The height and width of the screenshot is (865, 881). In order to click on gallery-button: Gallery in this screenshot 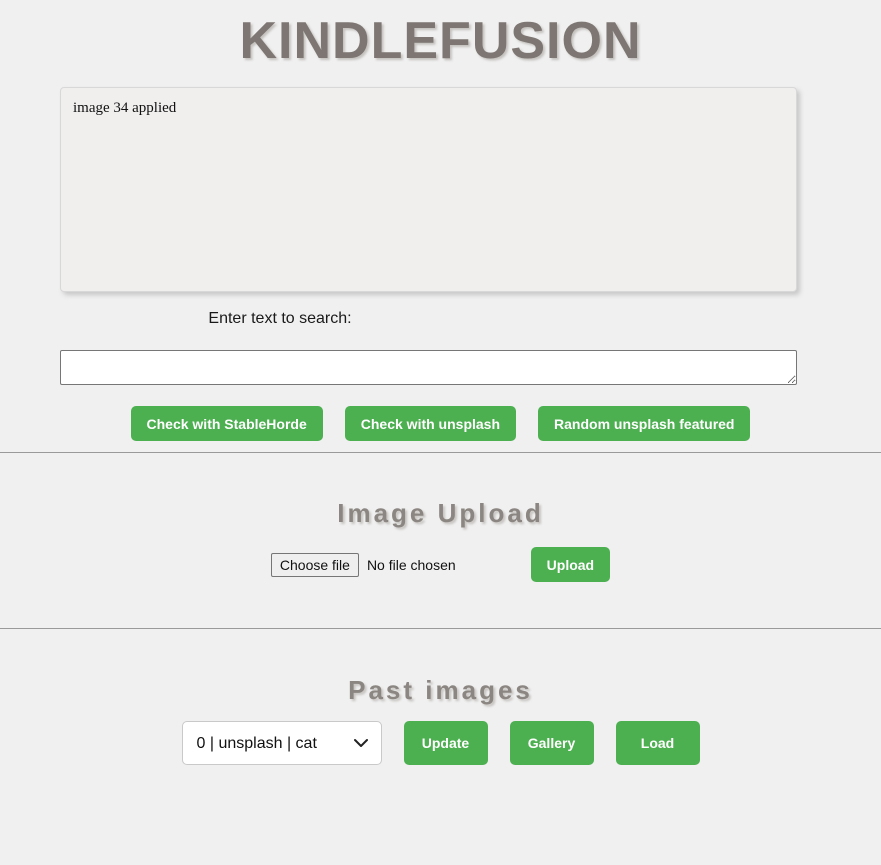, I will do `click(551, 743)`.